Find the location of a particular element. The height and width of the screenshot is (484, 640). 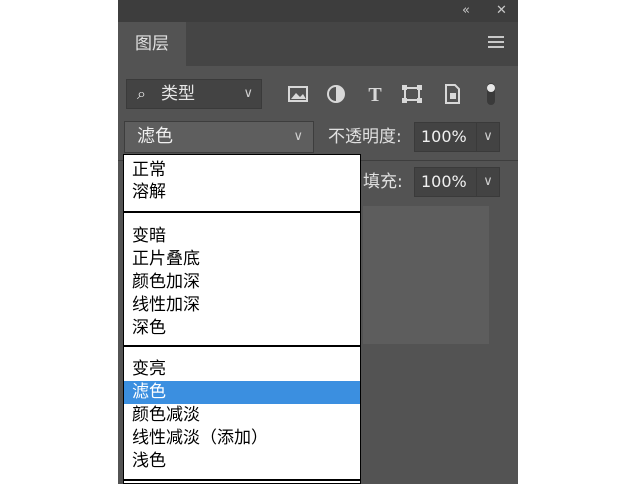

blend-option-linear-dodge: 线性减淡（添加） is located at coordinates (242, 438).